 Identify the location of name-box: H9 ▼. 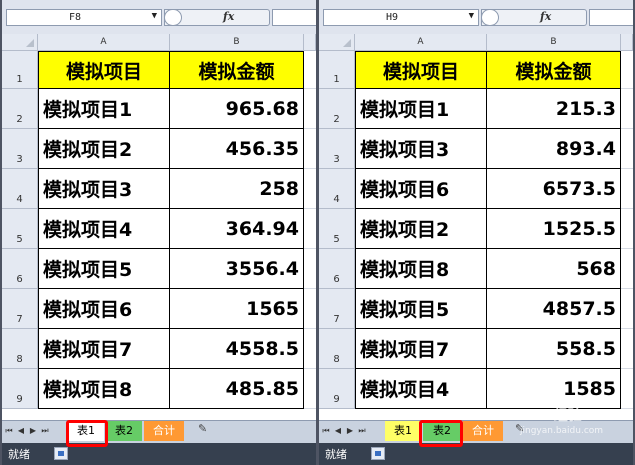
(401, 17).